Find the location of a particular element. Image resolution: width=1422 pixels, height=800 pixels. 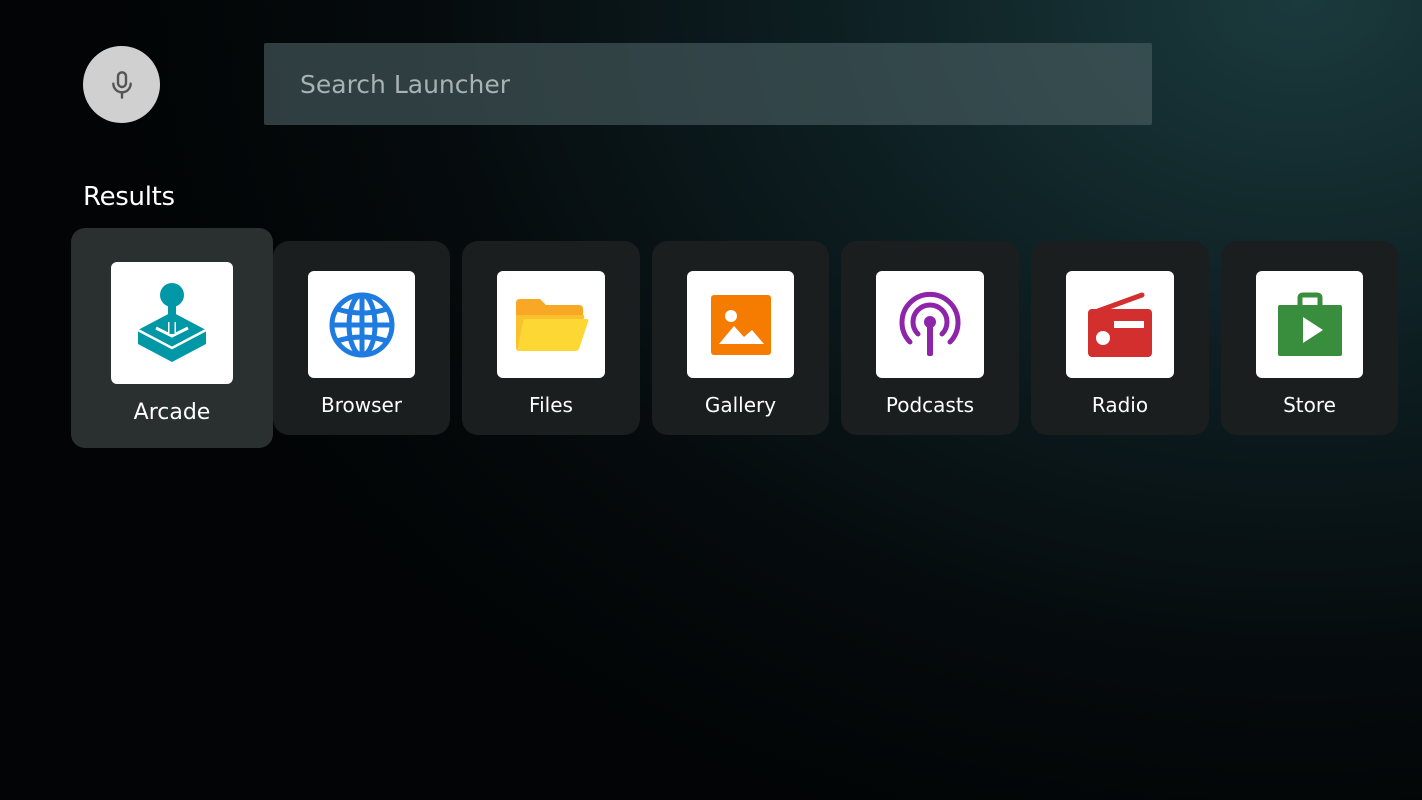

app-icon-files is located at coordinates (551, 324).